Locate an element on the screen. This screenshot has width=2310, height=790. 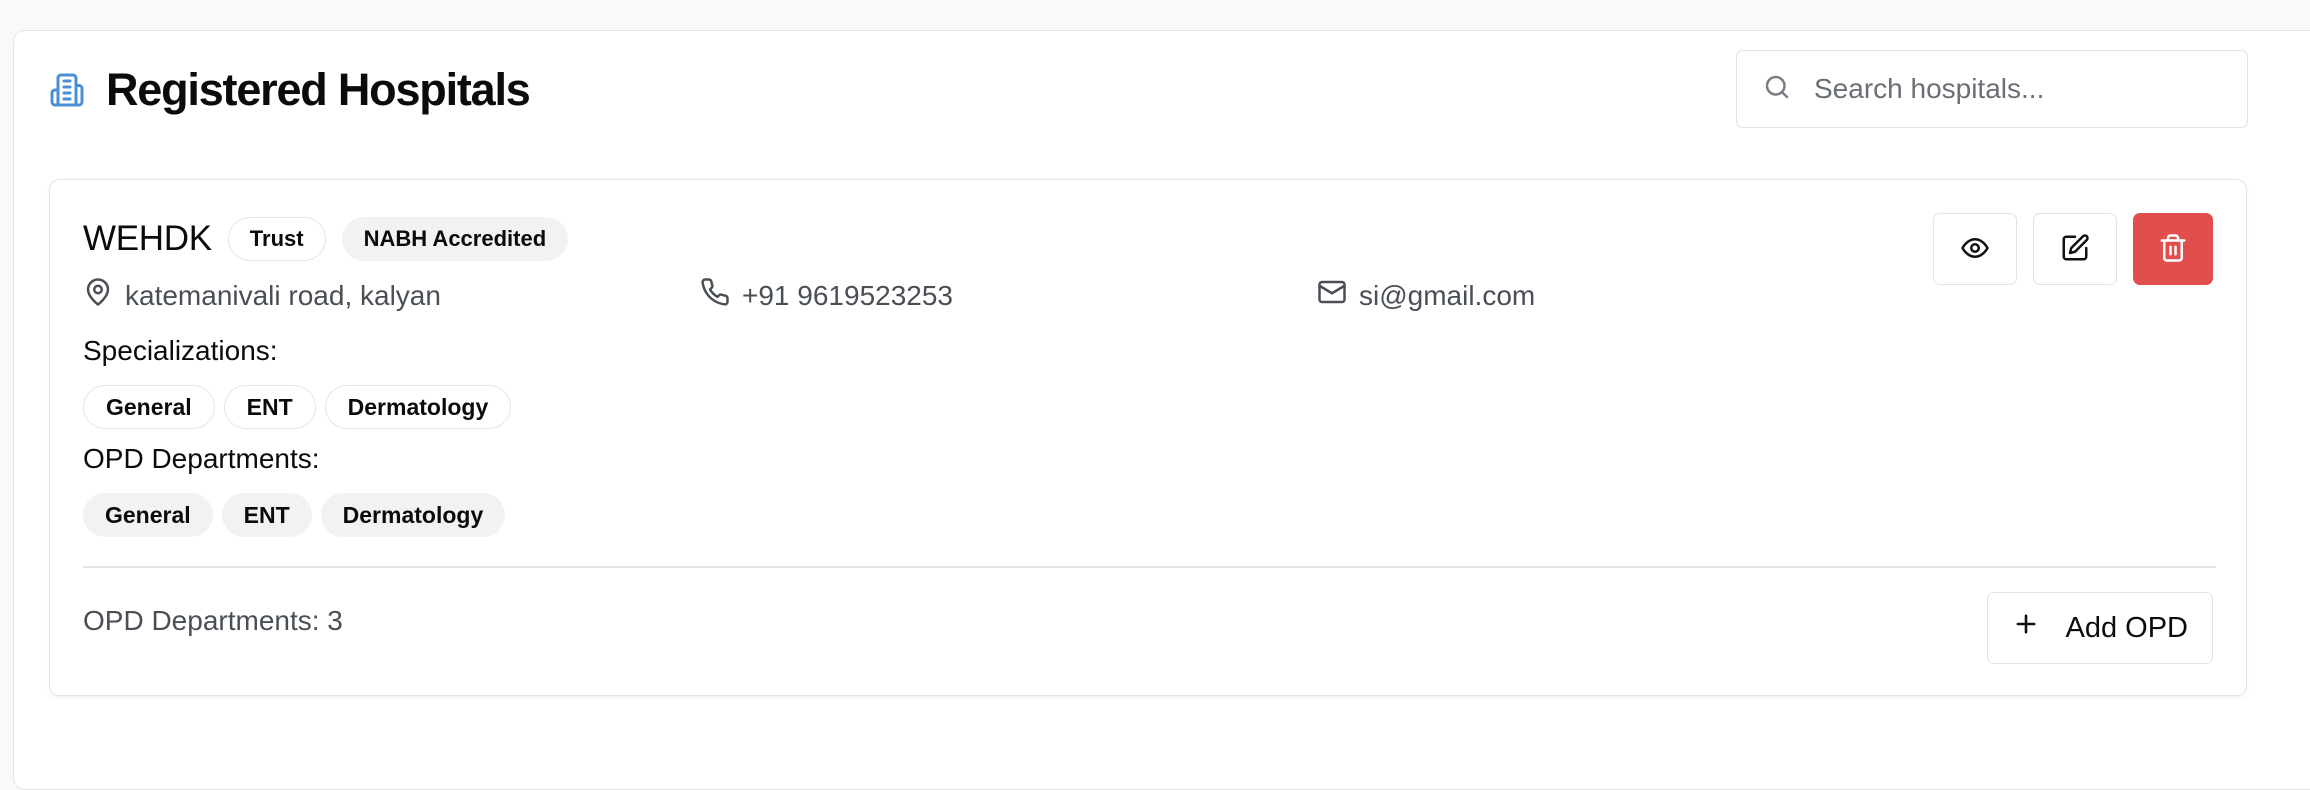
card-divider is located at coordinates (1149, 567).